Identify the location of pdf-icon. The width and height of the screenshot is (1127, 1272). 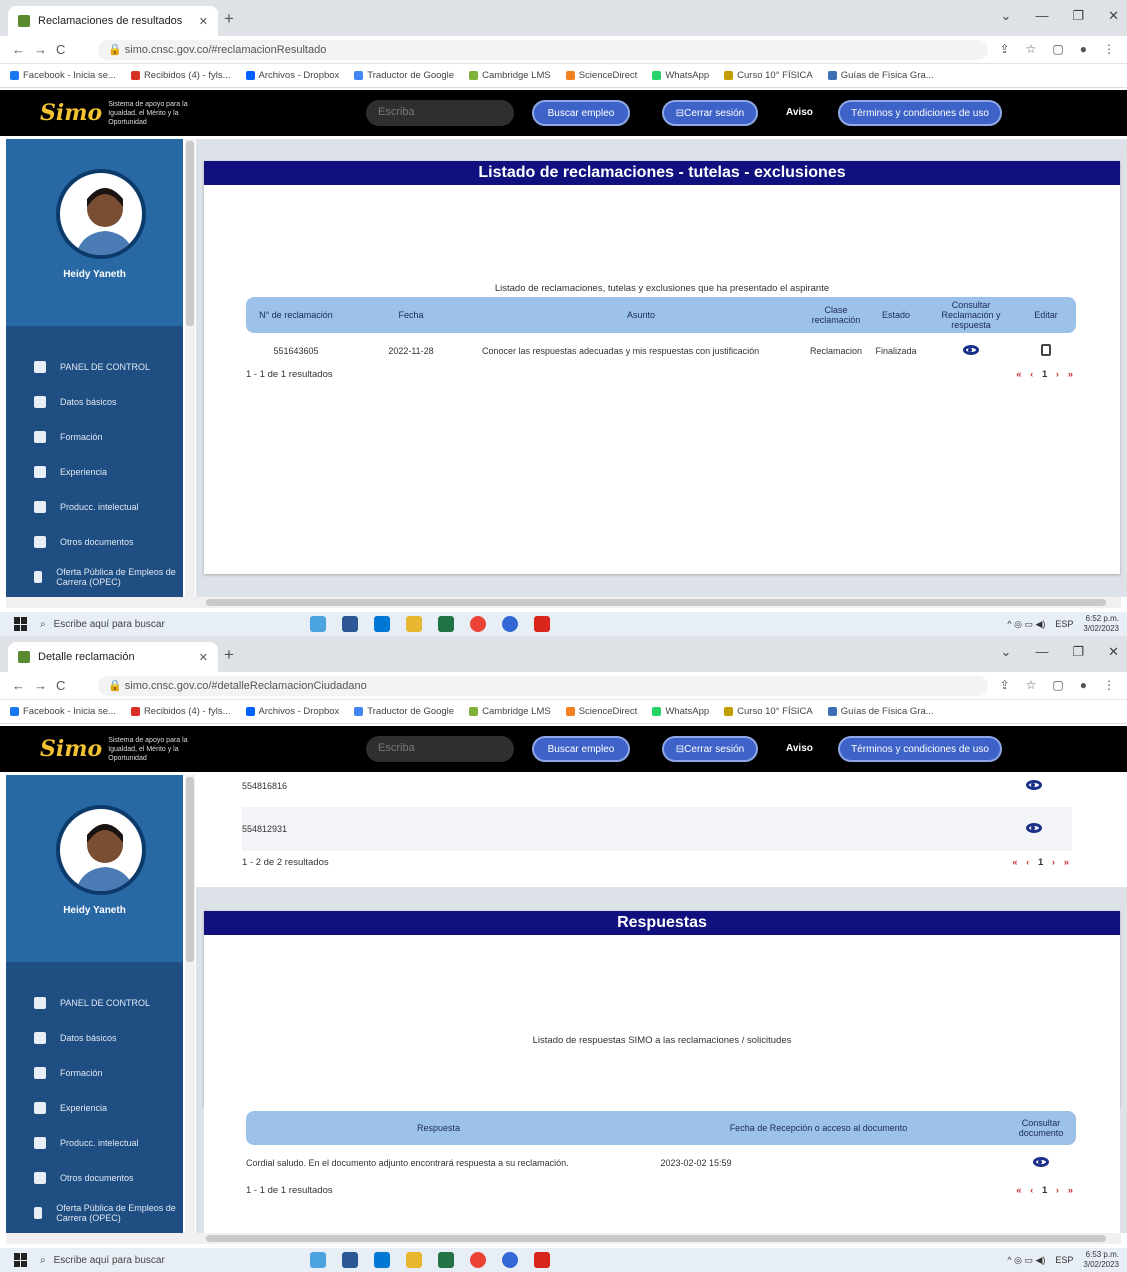
(542, 1260).